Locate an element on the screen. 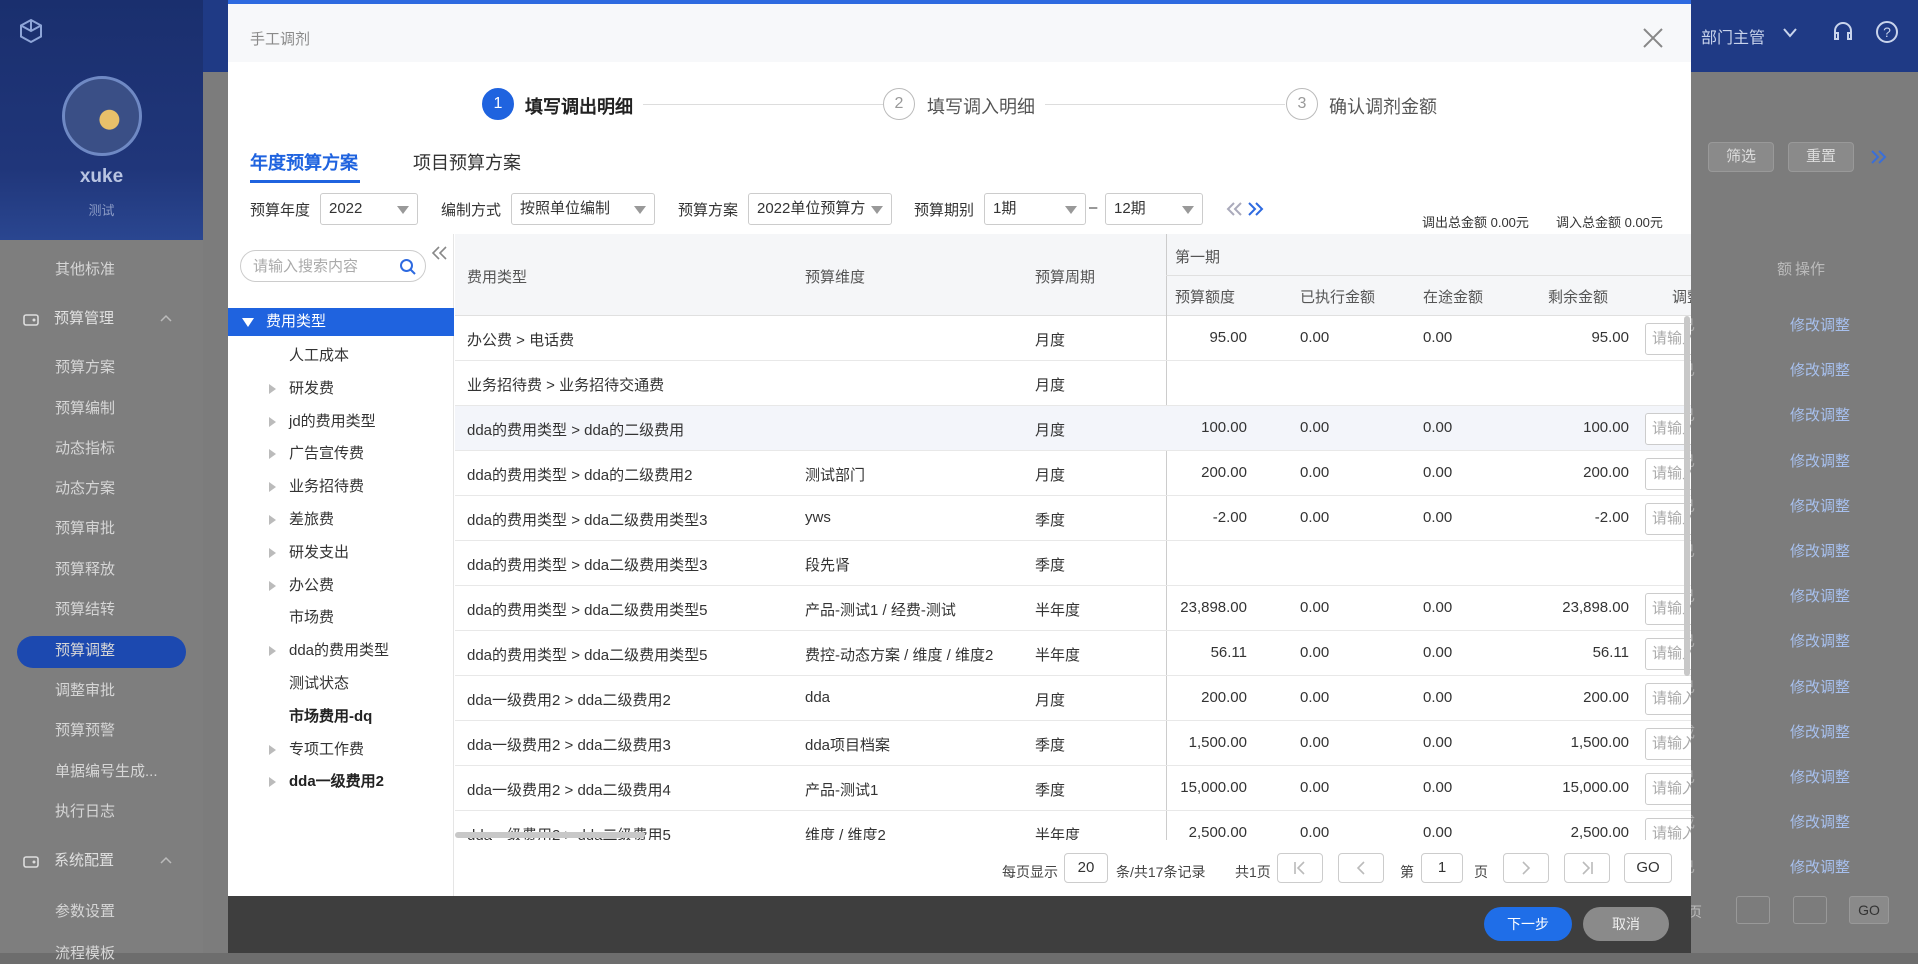 Image resolution: width=1918 pixels, height=964 pixels. next-step-button: 下一步 is located at coordinates (1528, 924).